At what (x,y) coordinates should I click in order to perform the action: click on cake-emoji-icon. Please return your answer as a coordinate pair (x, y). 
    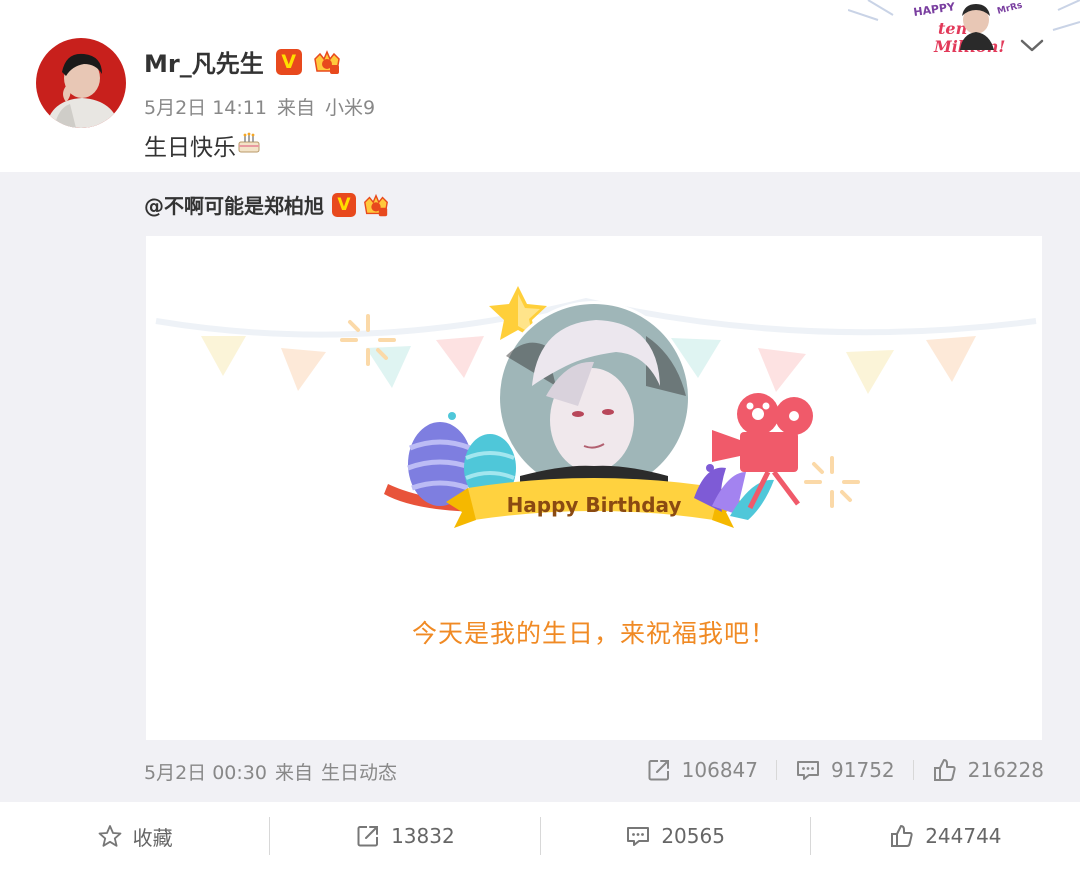
    Looking at the image, I should click on (249, 145).